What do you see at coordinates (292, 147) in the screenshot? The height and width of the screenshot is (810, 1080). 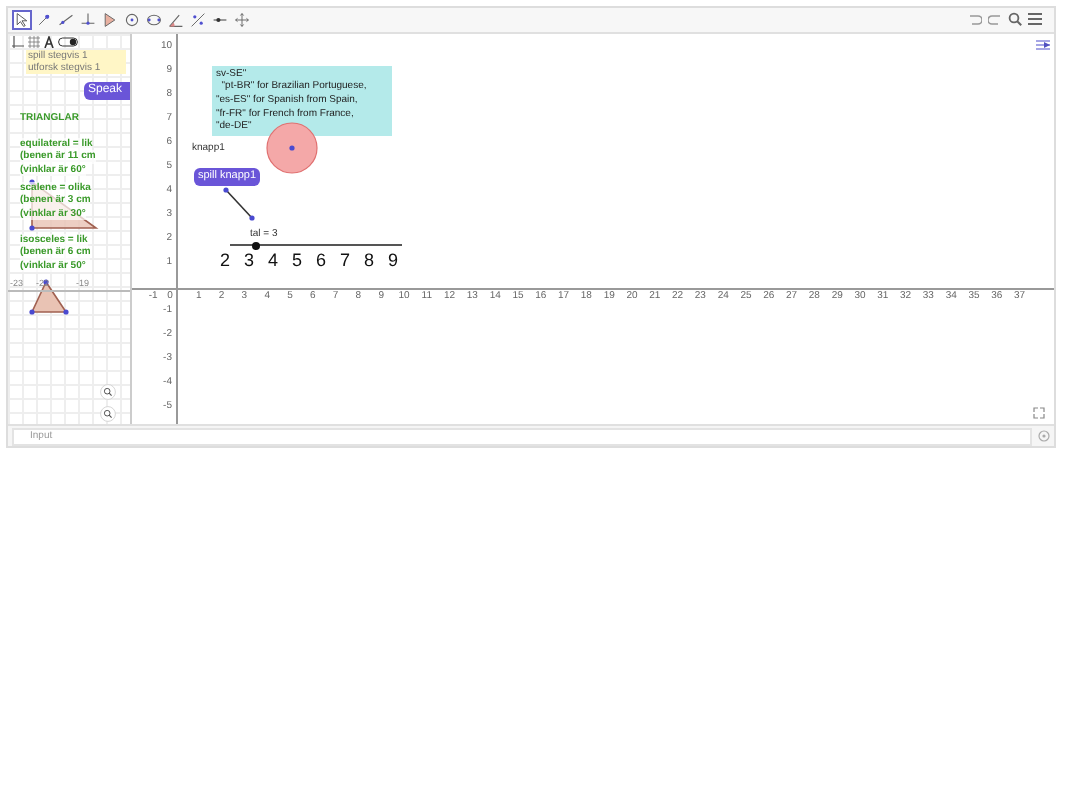 I see `circle` at bounding box center [292, 147].